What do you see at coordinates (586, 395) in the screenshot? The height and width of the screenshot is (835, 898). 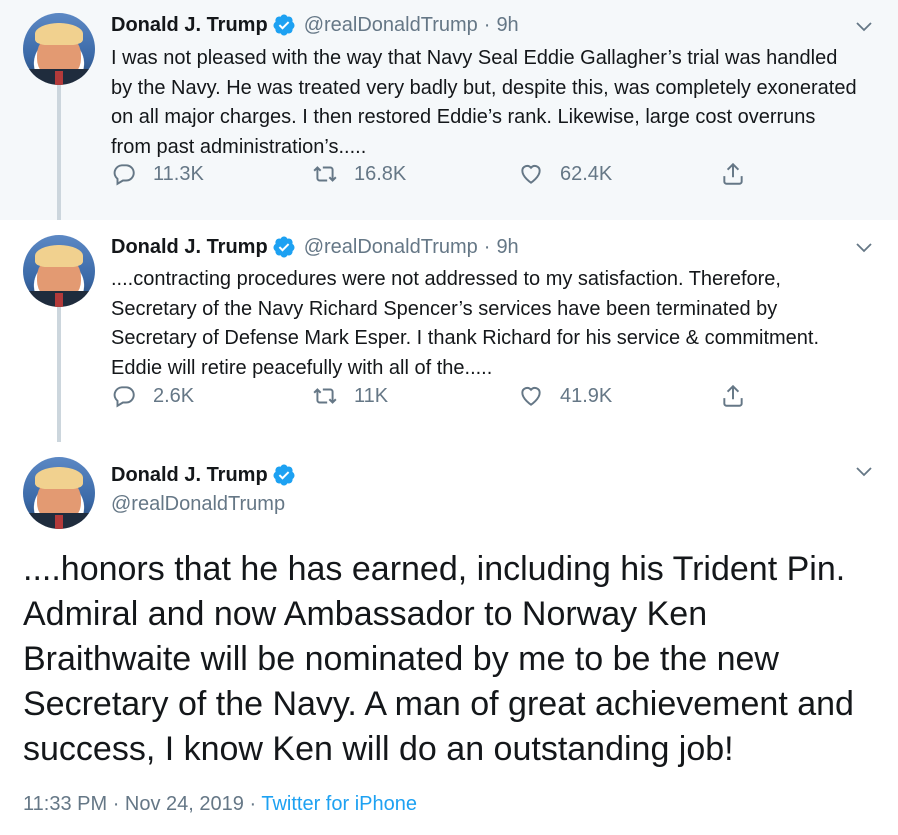 I see `like-count: 41.9K` at bounding box center [586, 395].